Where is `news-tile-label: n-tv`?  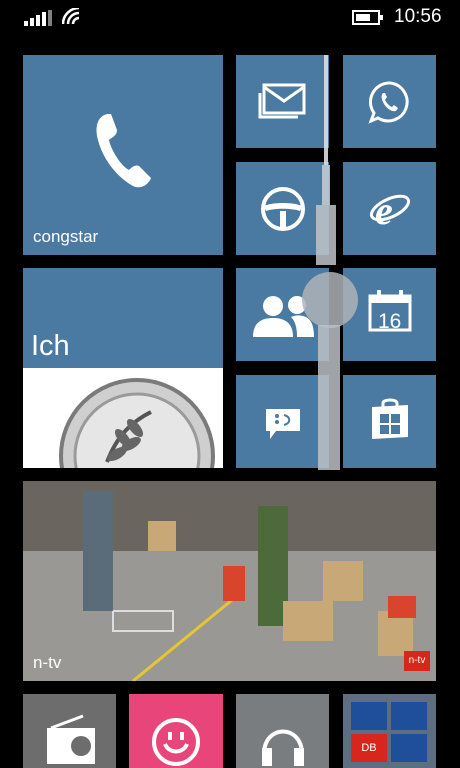
news-tile-label: n-tv is located at coordinates (47, 662).